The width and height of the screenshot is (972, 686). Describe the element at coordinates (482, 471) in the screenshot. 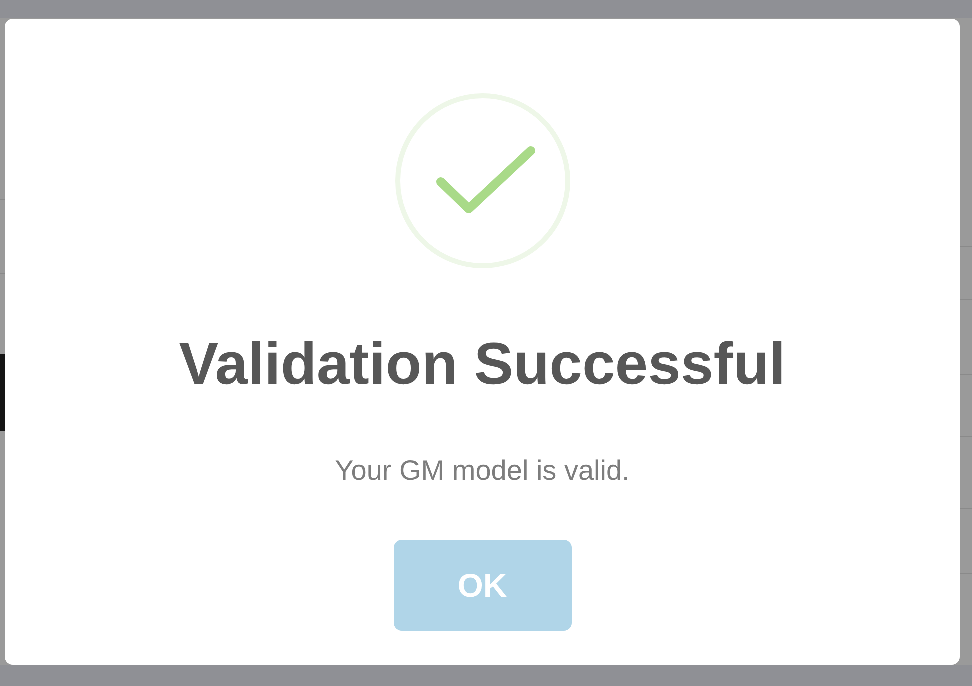

I see `dialog-message: Your GM model is valid.` at that location.